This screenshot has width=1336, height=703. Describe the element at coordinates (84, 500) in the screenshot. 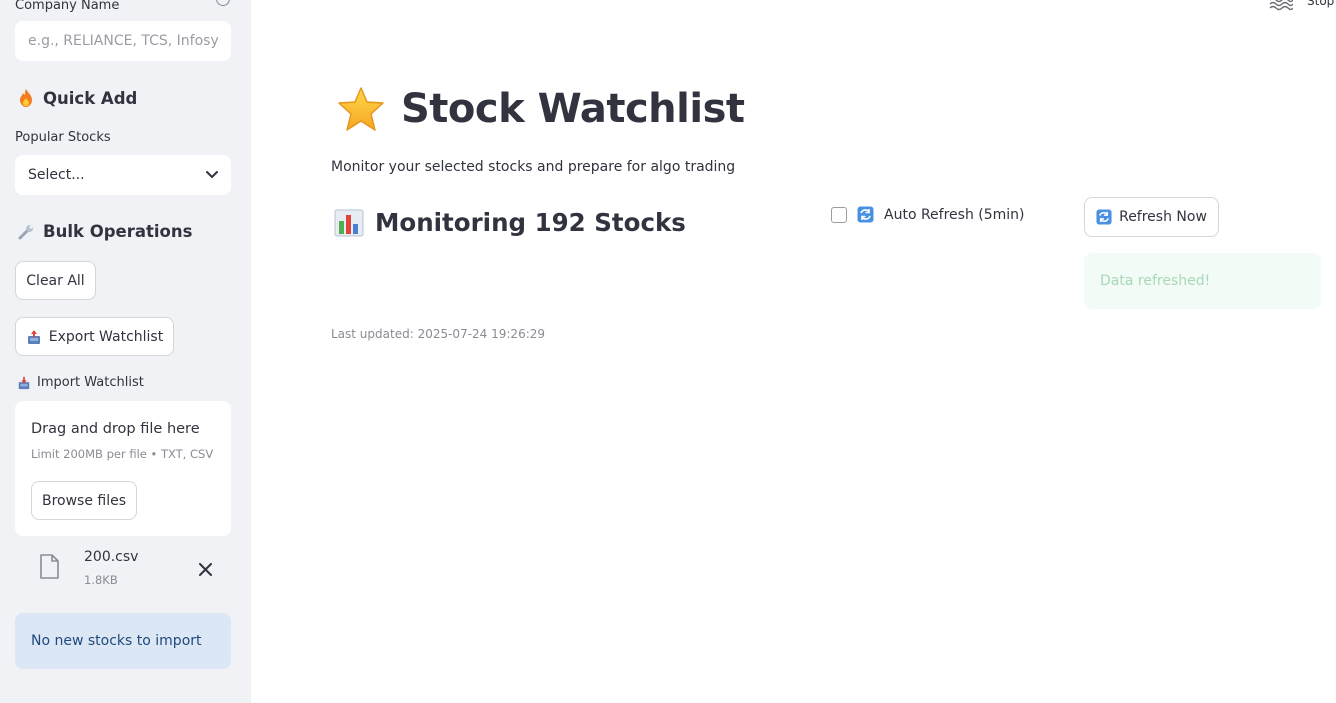

I see `browse-files-button: Browse files` at that location.